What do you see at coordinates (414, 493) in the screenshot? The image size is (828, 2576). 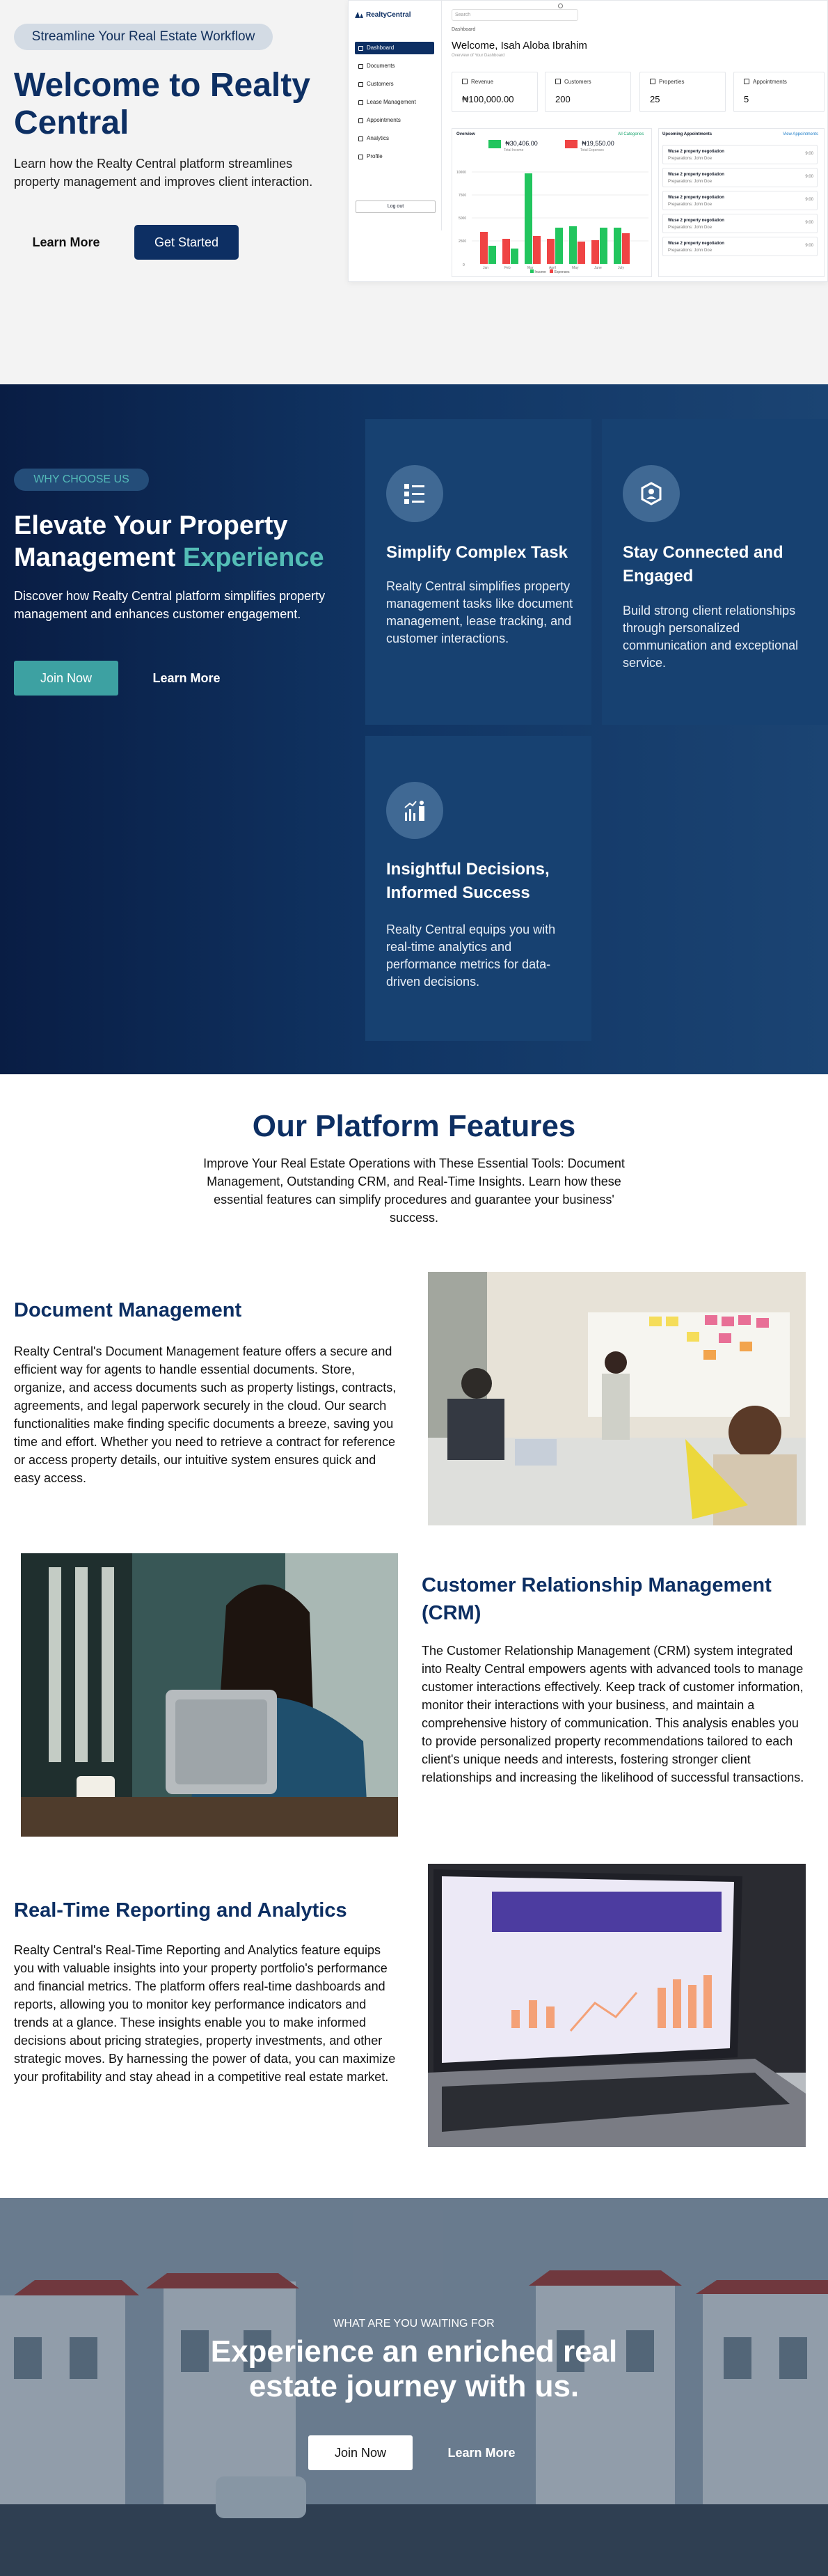 I see `list-icon` at bounding box center [414, 493].